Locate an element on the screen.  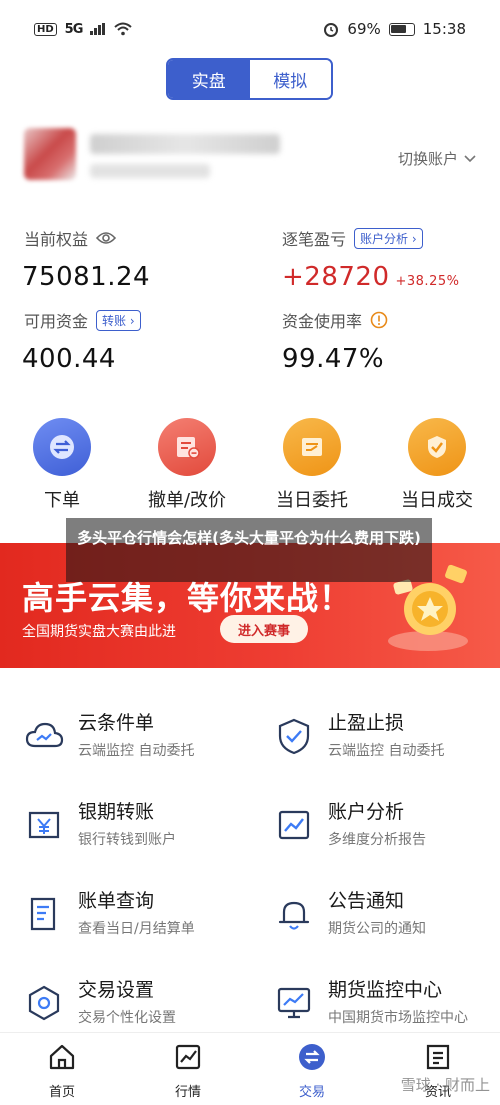
action-today-deal: 当日成交 is located at coordinates (437, 465).